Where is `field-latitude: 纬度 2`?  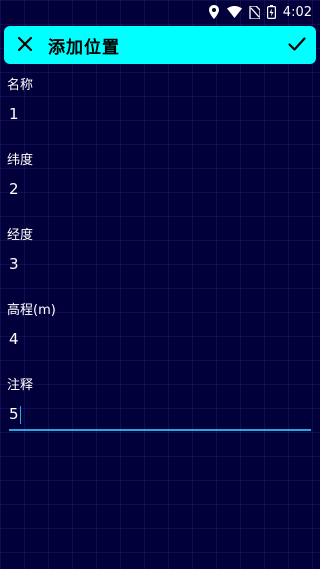 field-latitude: 纬度 2 is located at coordinates (160, 180).